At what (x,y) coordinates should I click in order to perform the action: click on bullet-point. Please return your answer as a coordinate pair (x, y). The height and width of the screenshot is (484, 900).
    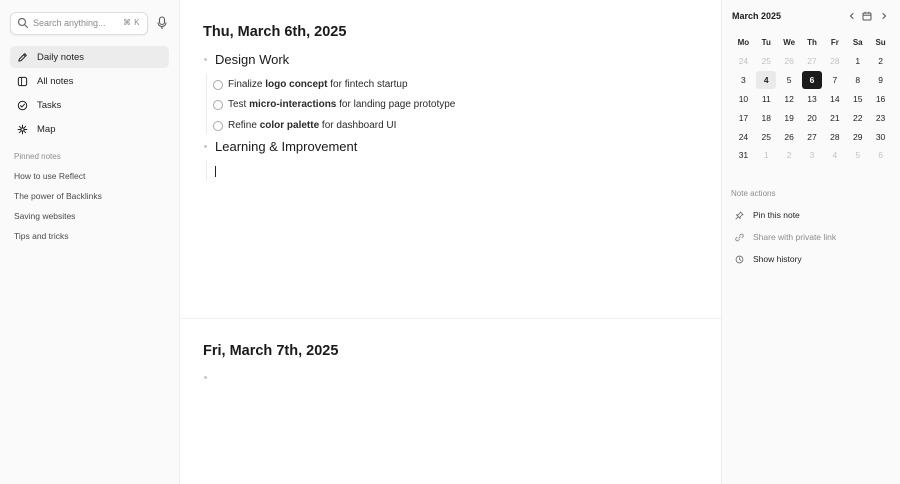
    Looking at the image, I should click on (205, 377).